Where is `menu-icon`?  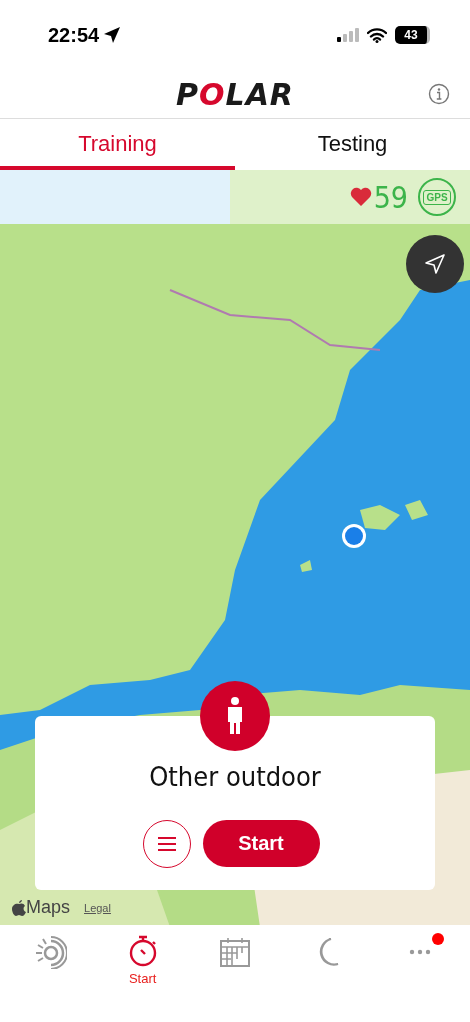 menu-icon is located at coordinates (166, 844).